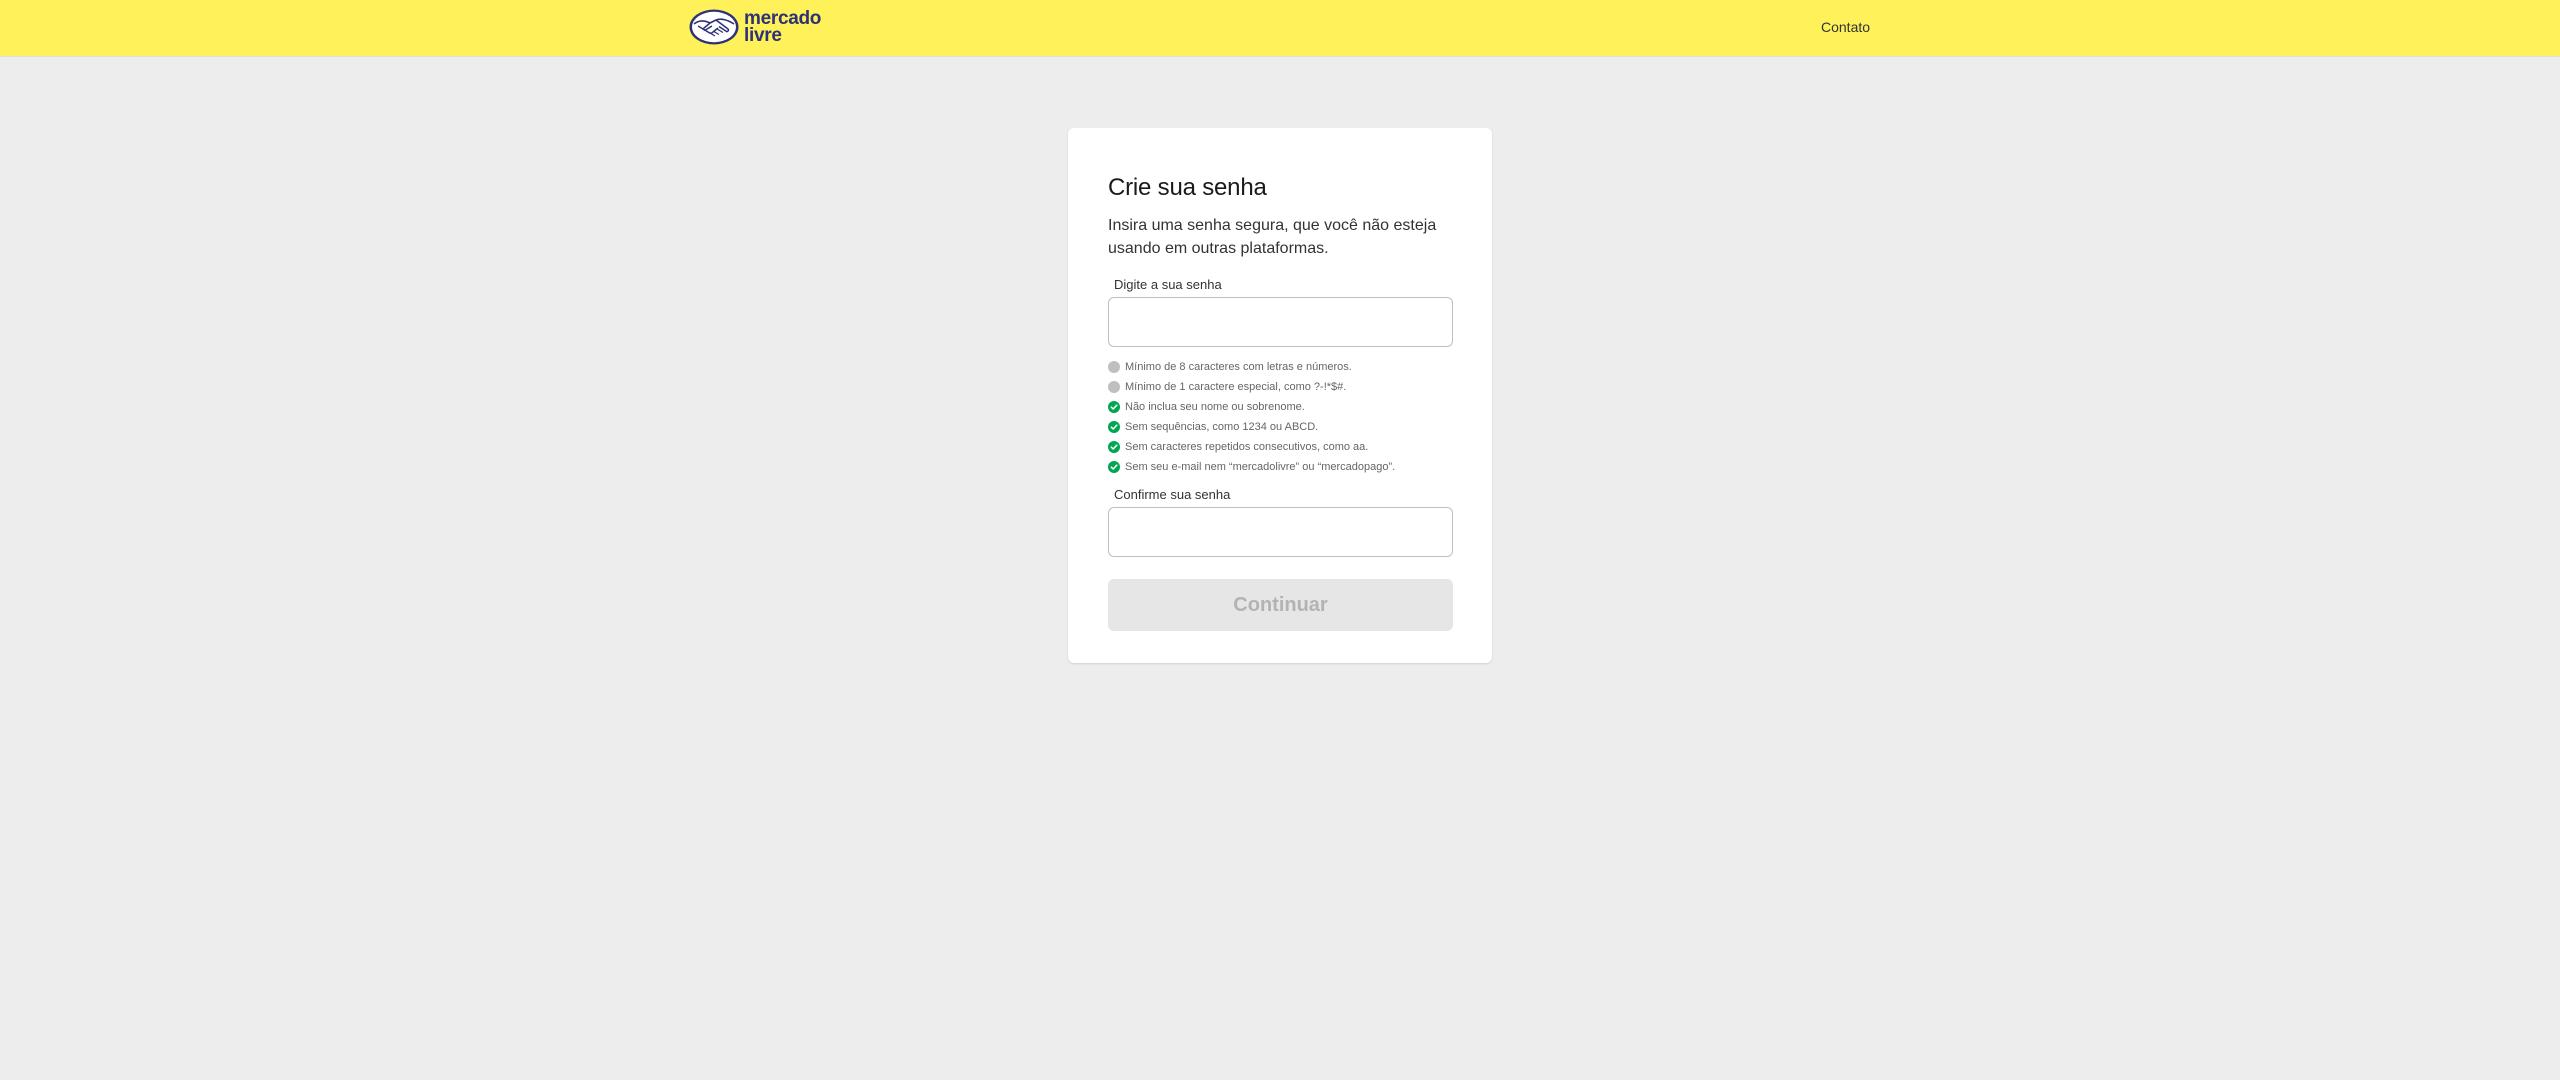 This screenshot has width=2560, height=1080. I want to click on confirm-password-input, so click(1280, 532).